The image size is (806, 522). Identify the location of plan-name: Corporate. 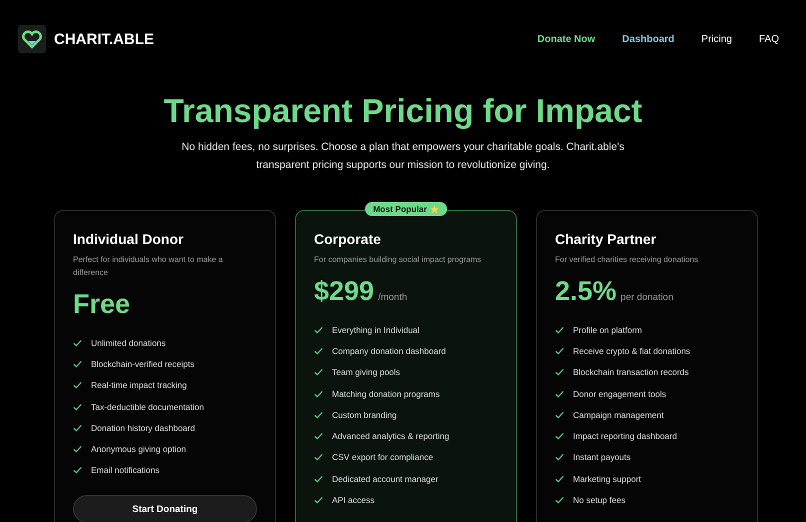
(348, 239).